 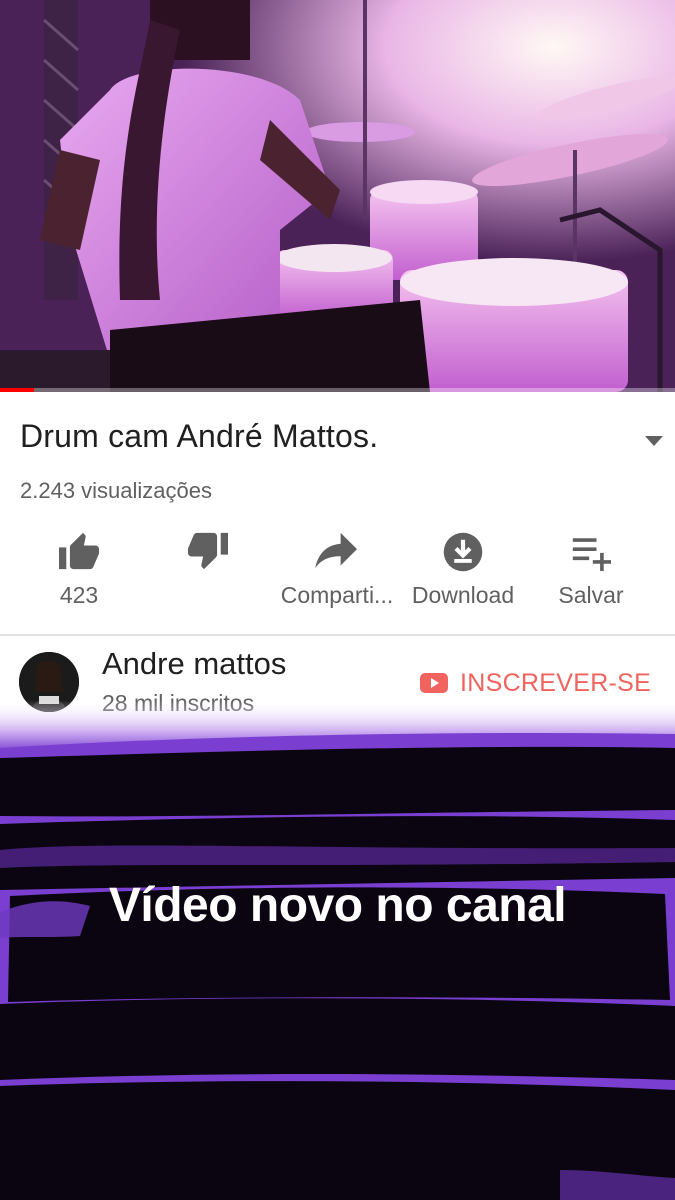 I want to click on save-button: Salvar, so click(x=591, y=575).